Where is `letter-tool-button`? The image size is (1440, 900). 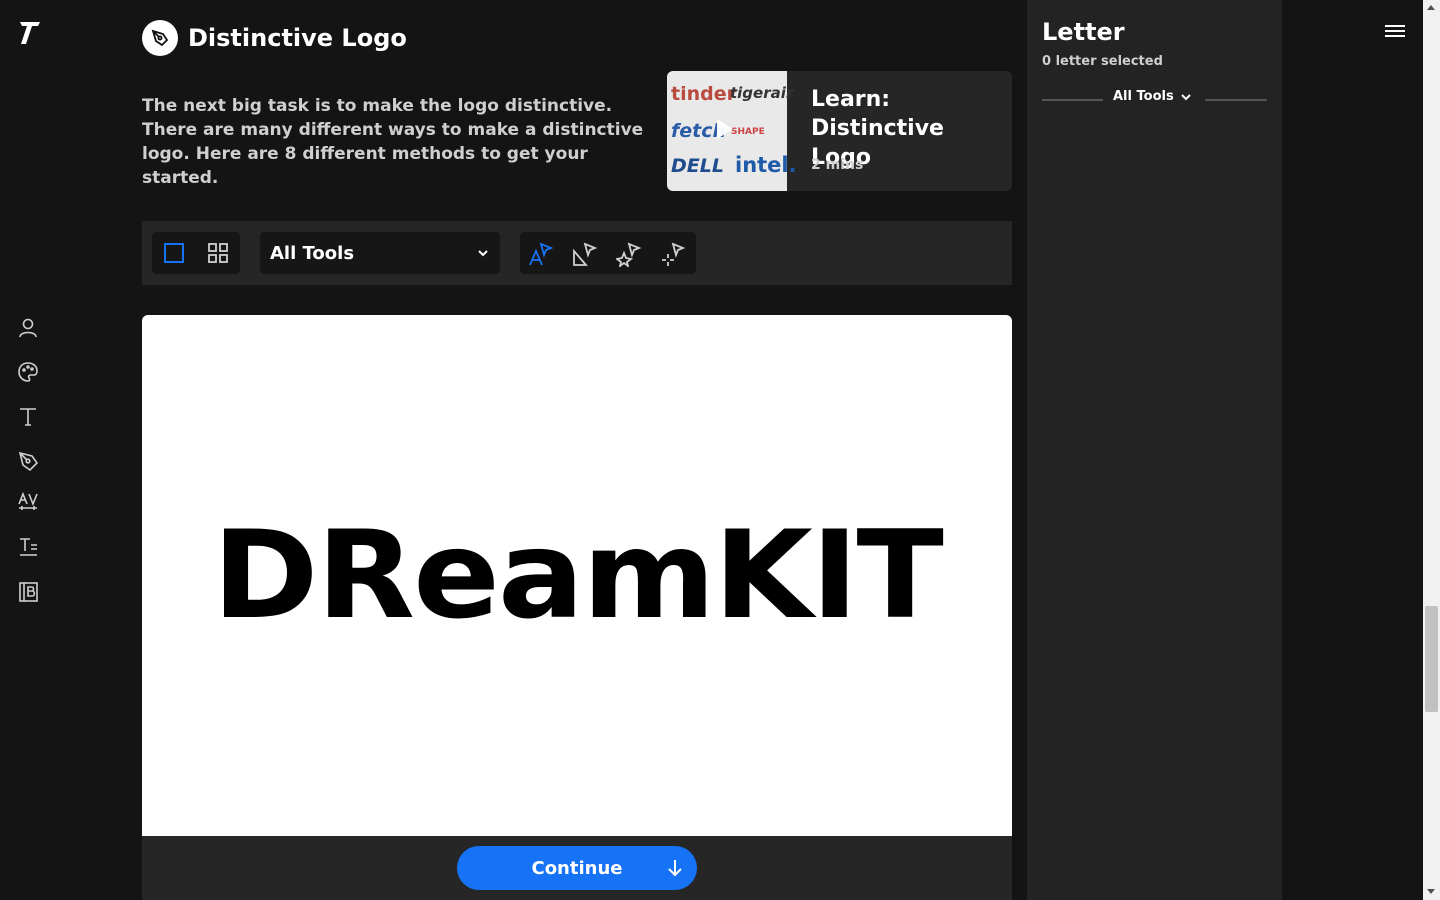 letter-tool-button is located at coordinates (541, 254).